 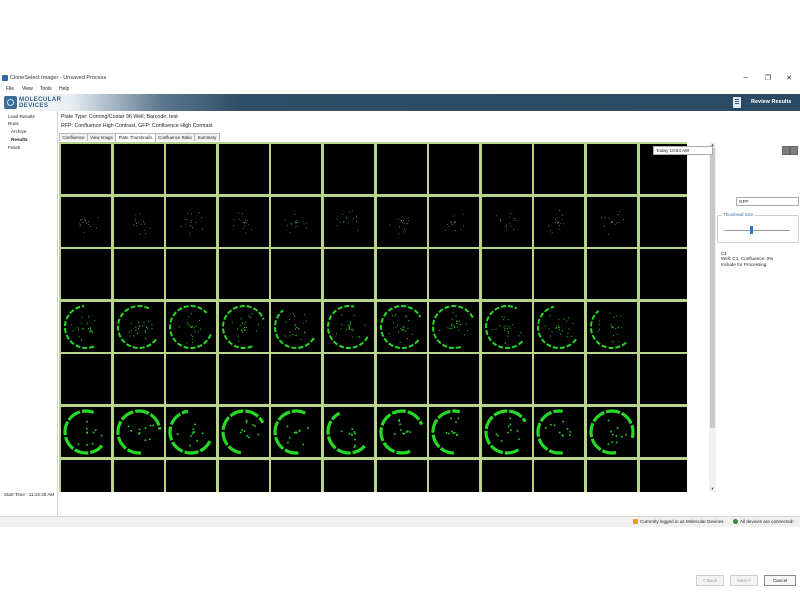 I want to click on nav-item-finish: Finish, so click(x=14, y=147).